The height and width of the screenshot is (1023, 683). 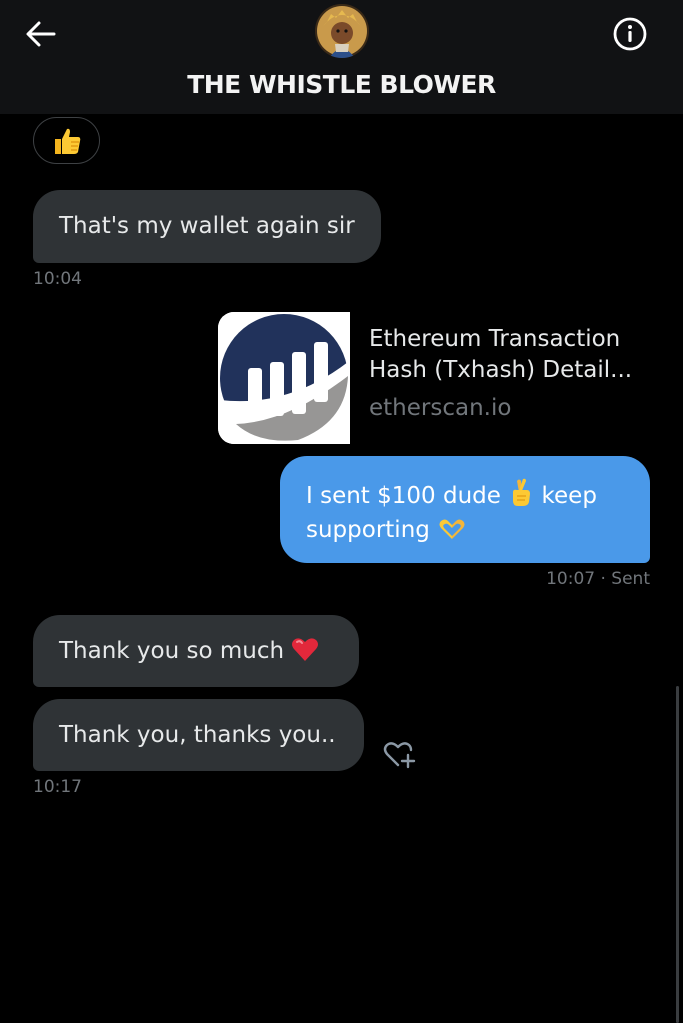 I want to click on heart-plus-icon, so click(x=399, y=755).